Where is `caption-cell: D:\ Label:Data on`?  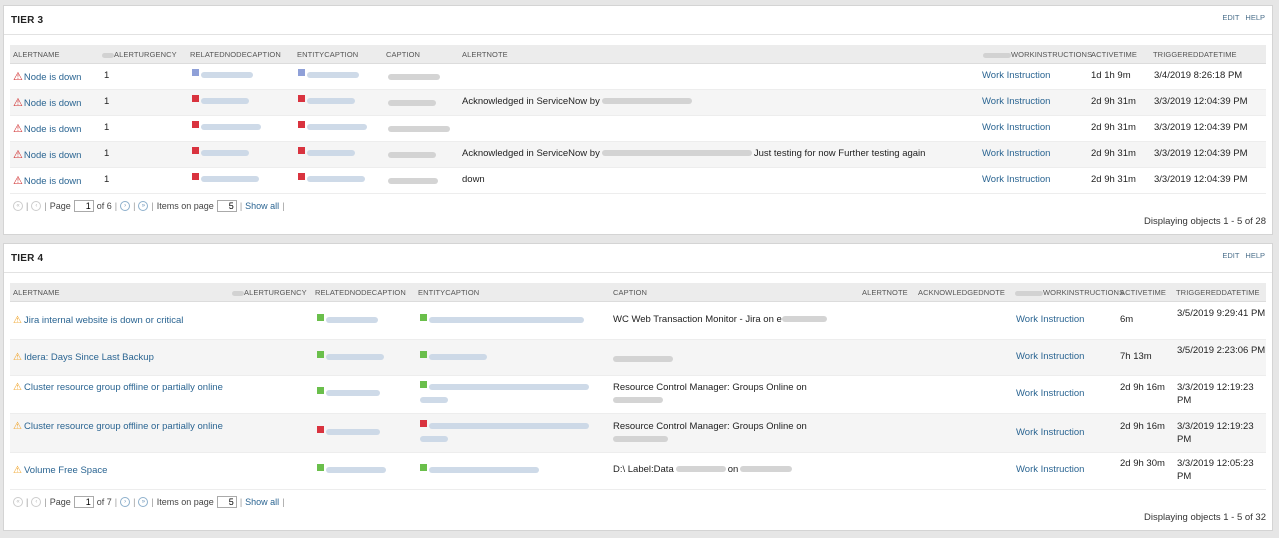 caption-cell: D:\ Label:Data on is located at coordinates (703, 469).